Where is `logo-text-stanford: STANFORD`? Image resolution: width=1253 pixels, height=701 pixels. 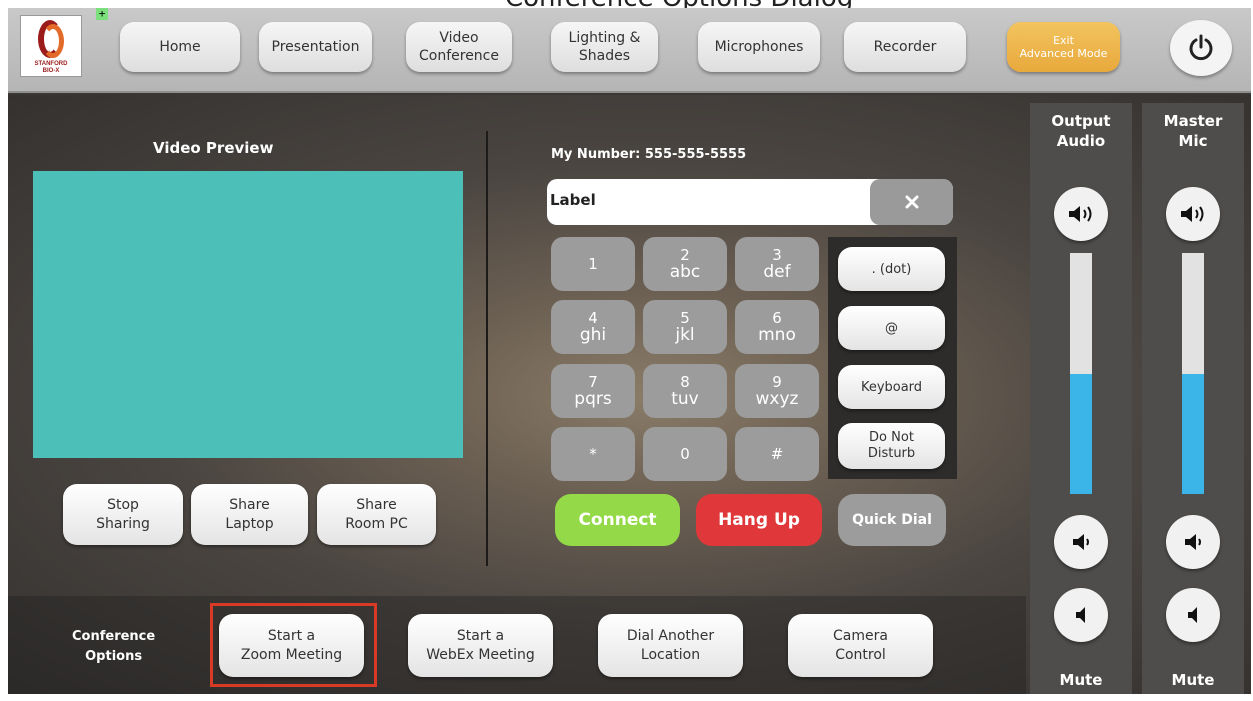
logo-text-stanford: STANFORD is located at coordinates (51, 64).